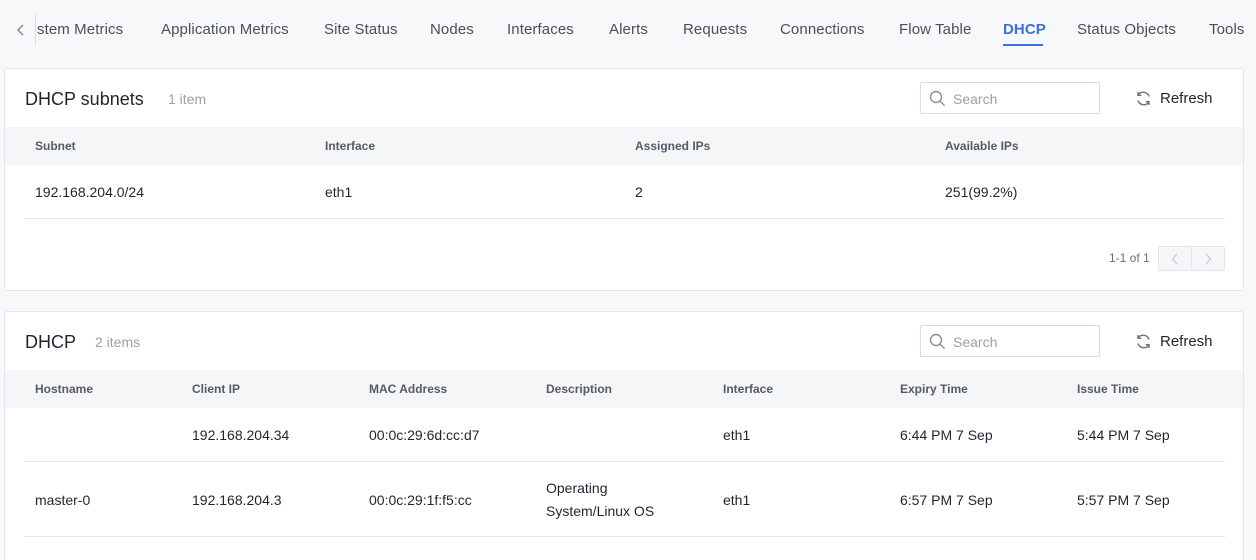 This screenshot has width=1256, height=560. Describe the element at coordinates (1023, 45) in the screenshot. I see `active-tab-indicator` at that location.